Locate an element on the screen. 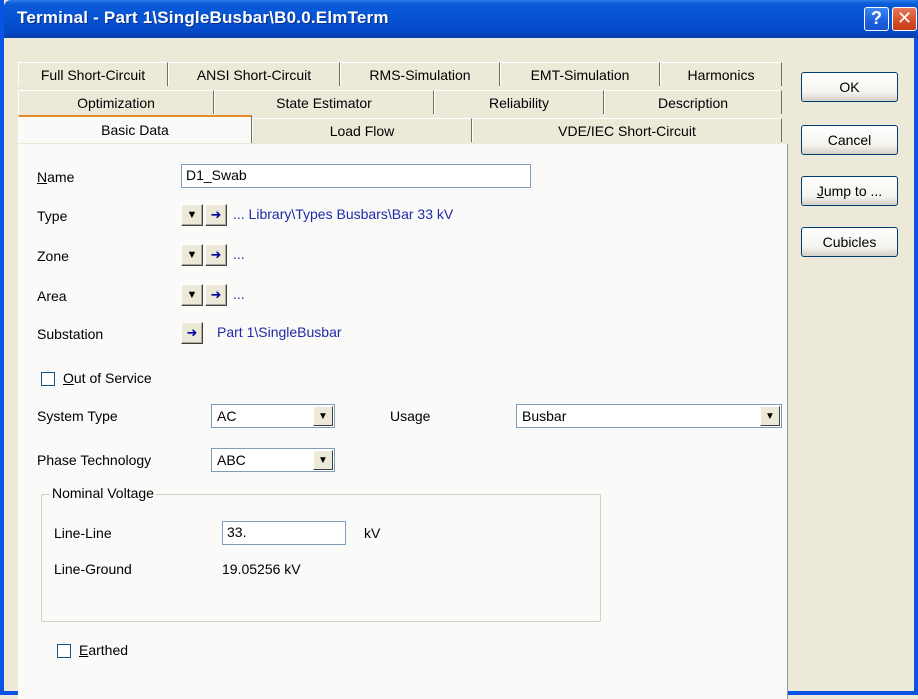 The width and height of the screenshot is (918, 699). type-select-button: ▼ is located at coordinates (192, 215).